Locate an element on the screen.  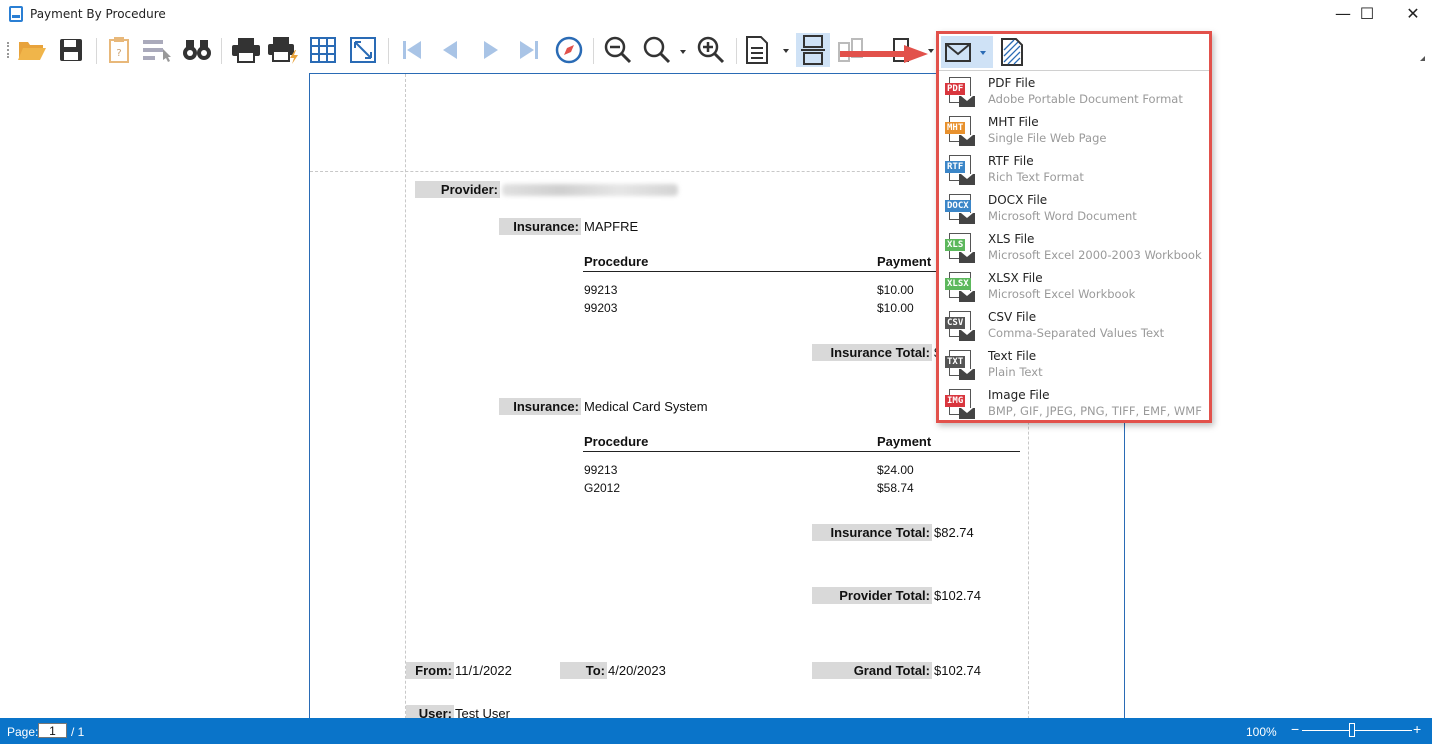
export-item-subtitle: Rich Text Format is located at coordinates (1036, 177).